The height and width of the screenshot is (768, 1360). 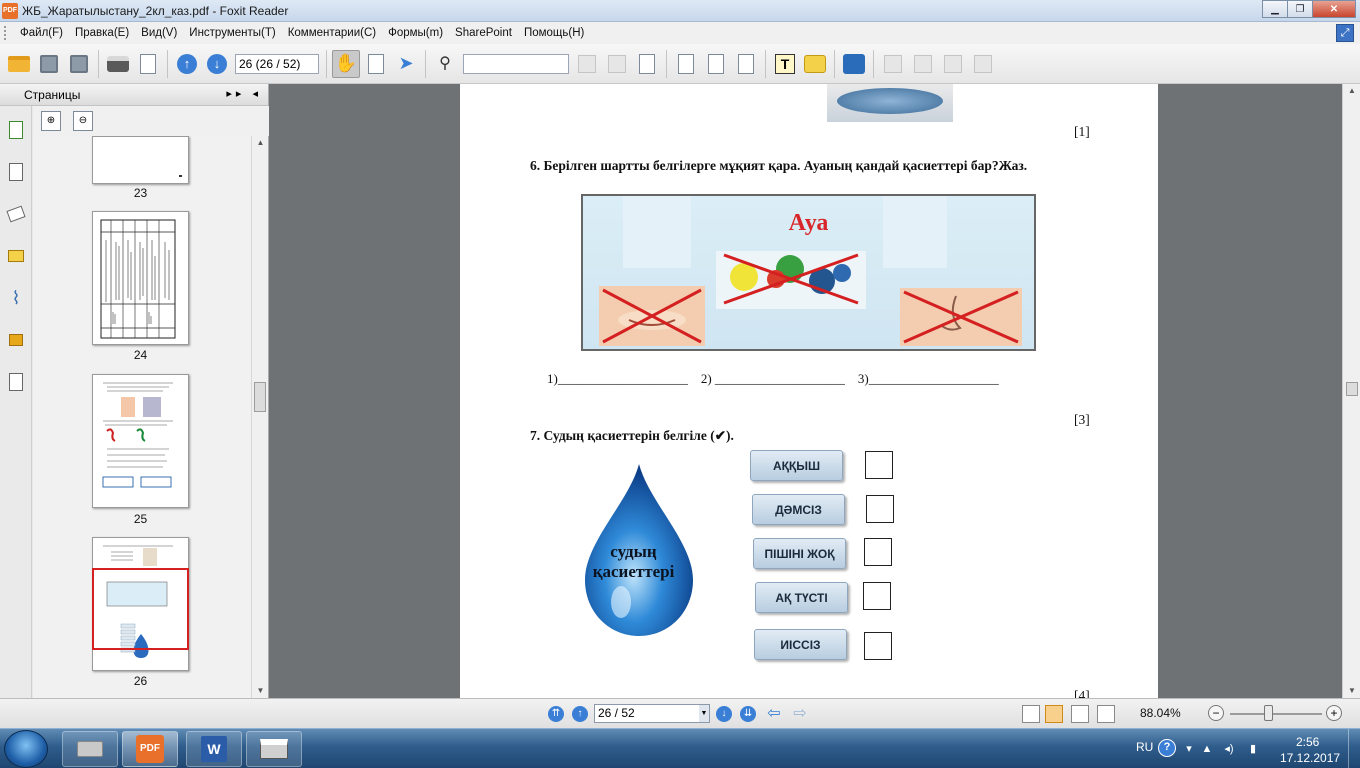 What do you see at coordinates (159, 33) in the screenshot?
I see `menu-view: Вид(V)` at bounding box center [159, 33].